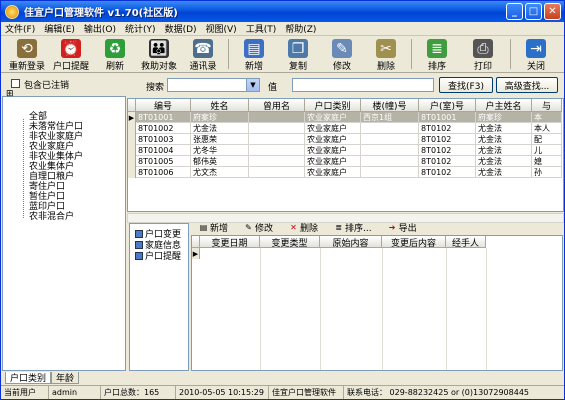  Describe the element at coordinates (533, 11) in the screenshot. I see `maximize-button: □` at that location.